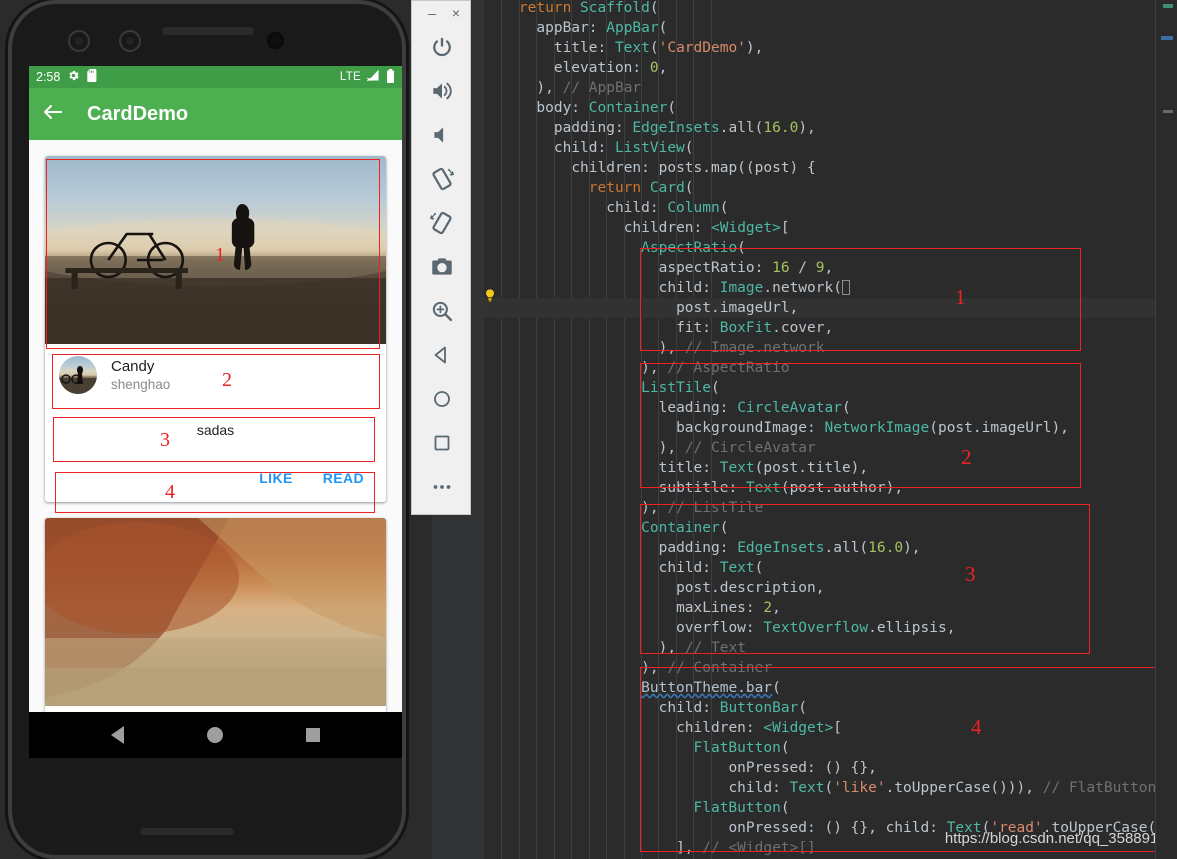 The width and height of the screenshot is (1177, 859). I want to click on android-navigation-bar, so click(215, 735).